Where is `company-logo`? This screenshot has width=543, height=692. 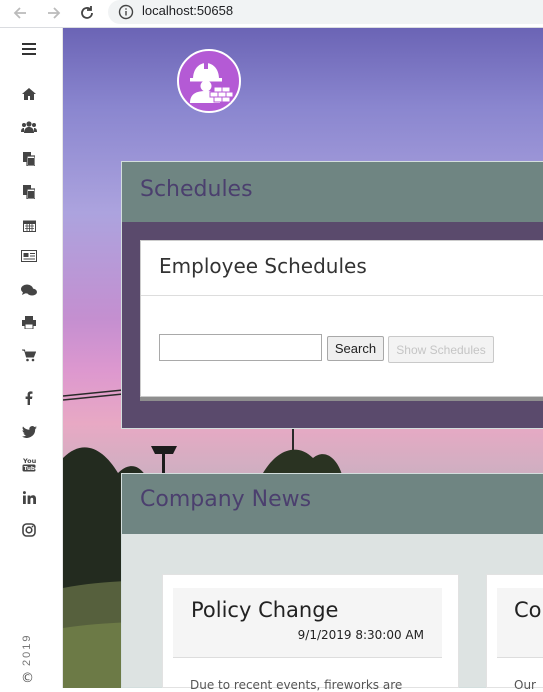
company-logo is located at coordinates (209, 81).